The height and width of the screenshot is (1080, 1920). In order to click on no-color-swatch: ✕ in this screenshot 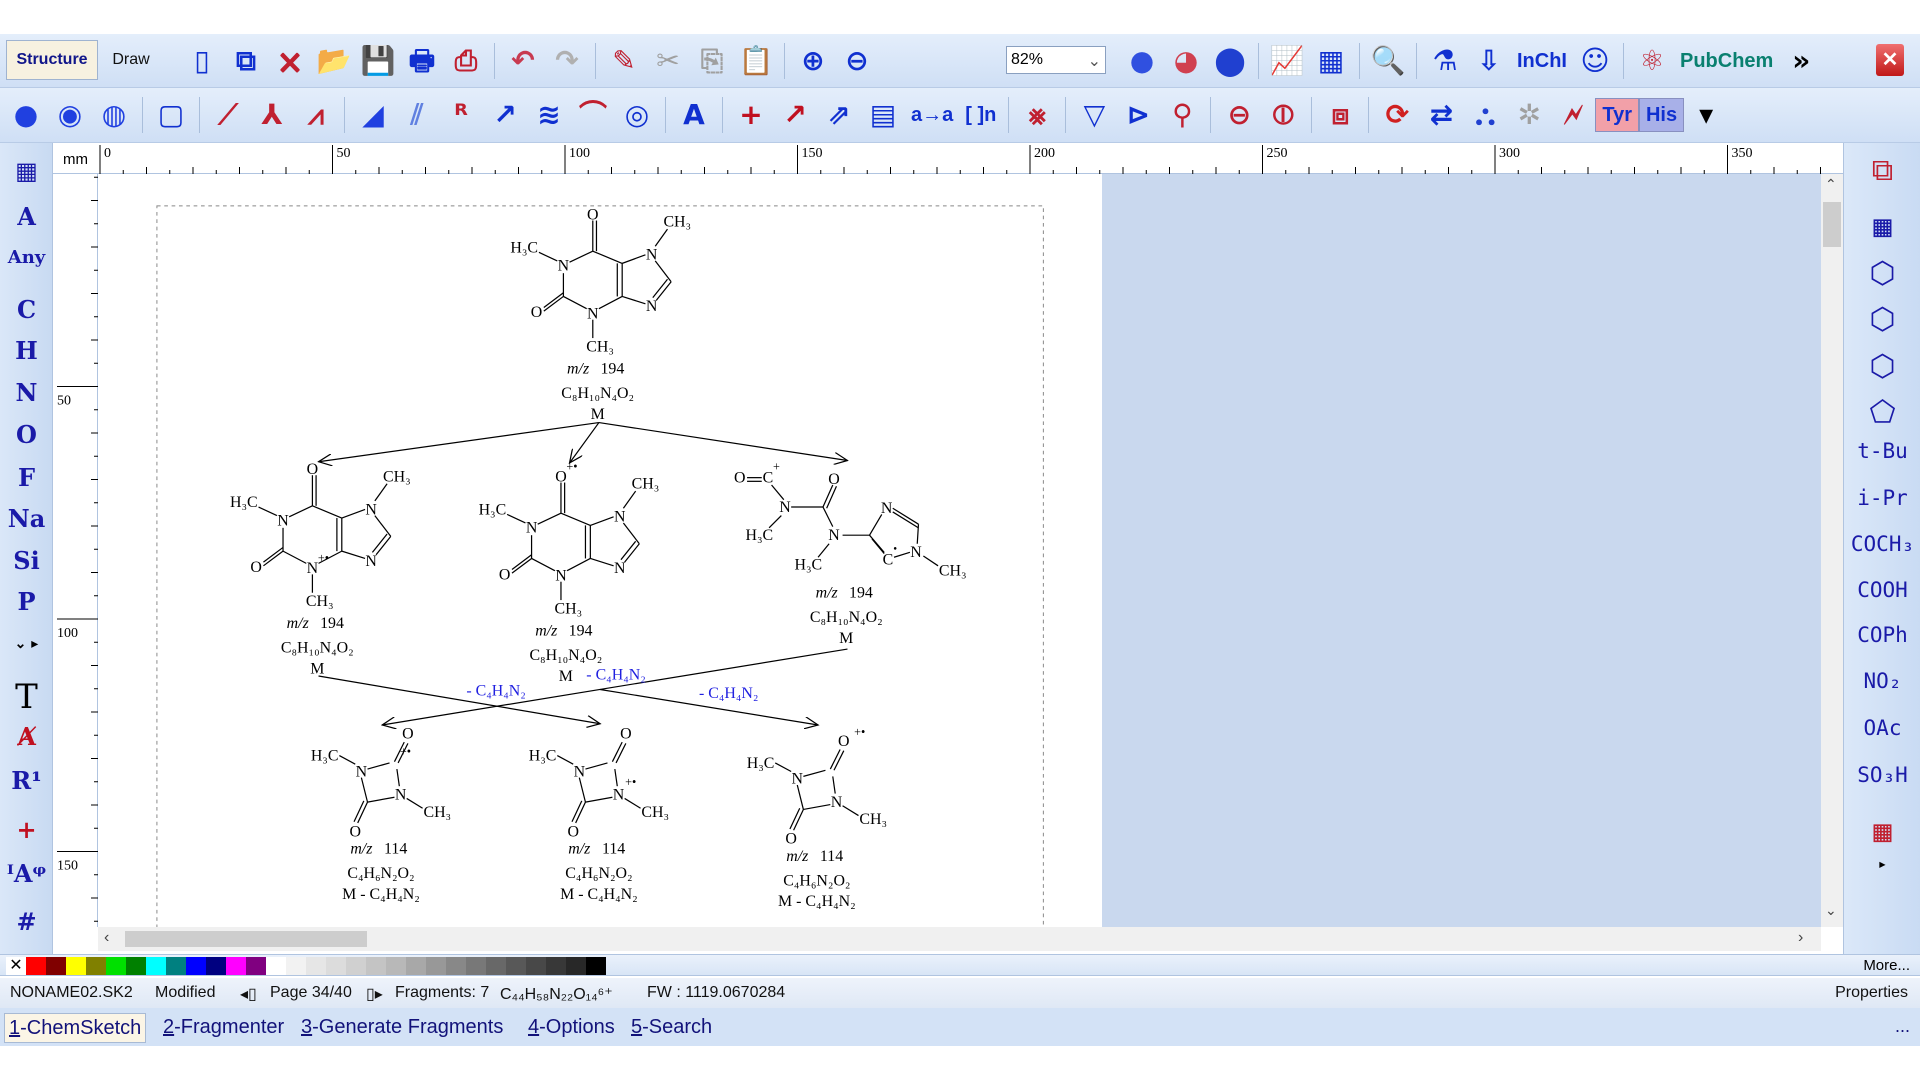, I will do `click(16, 966)`.